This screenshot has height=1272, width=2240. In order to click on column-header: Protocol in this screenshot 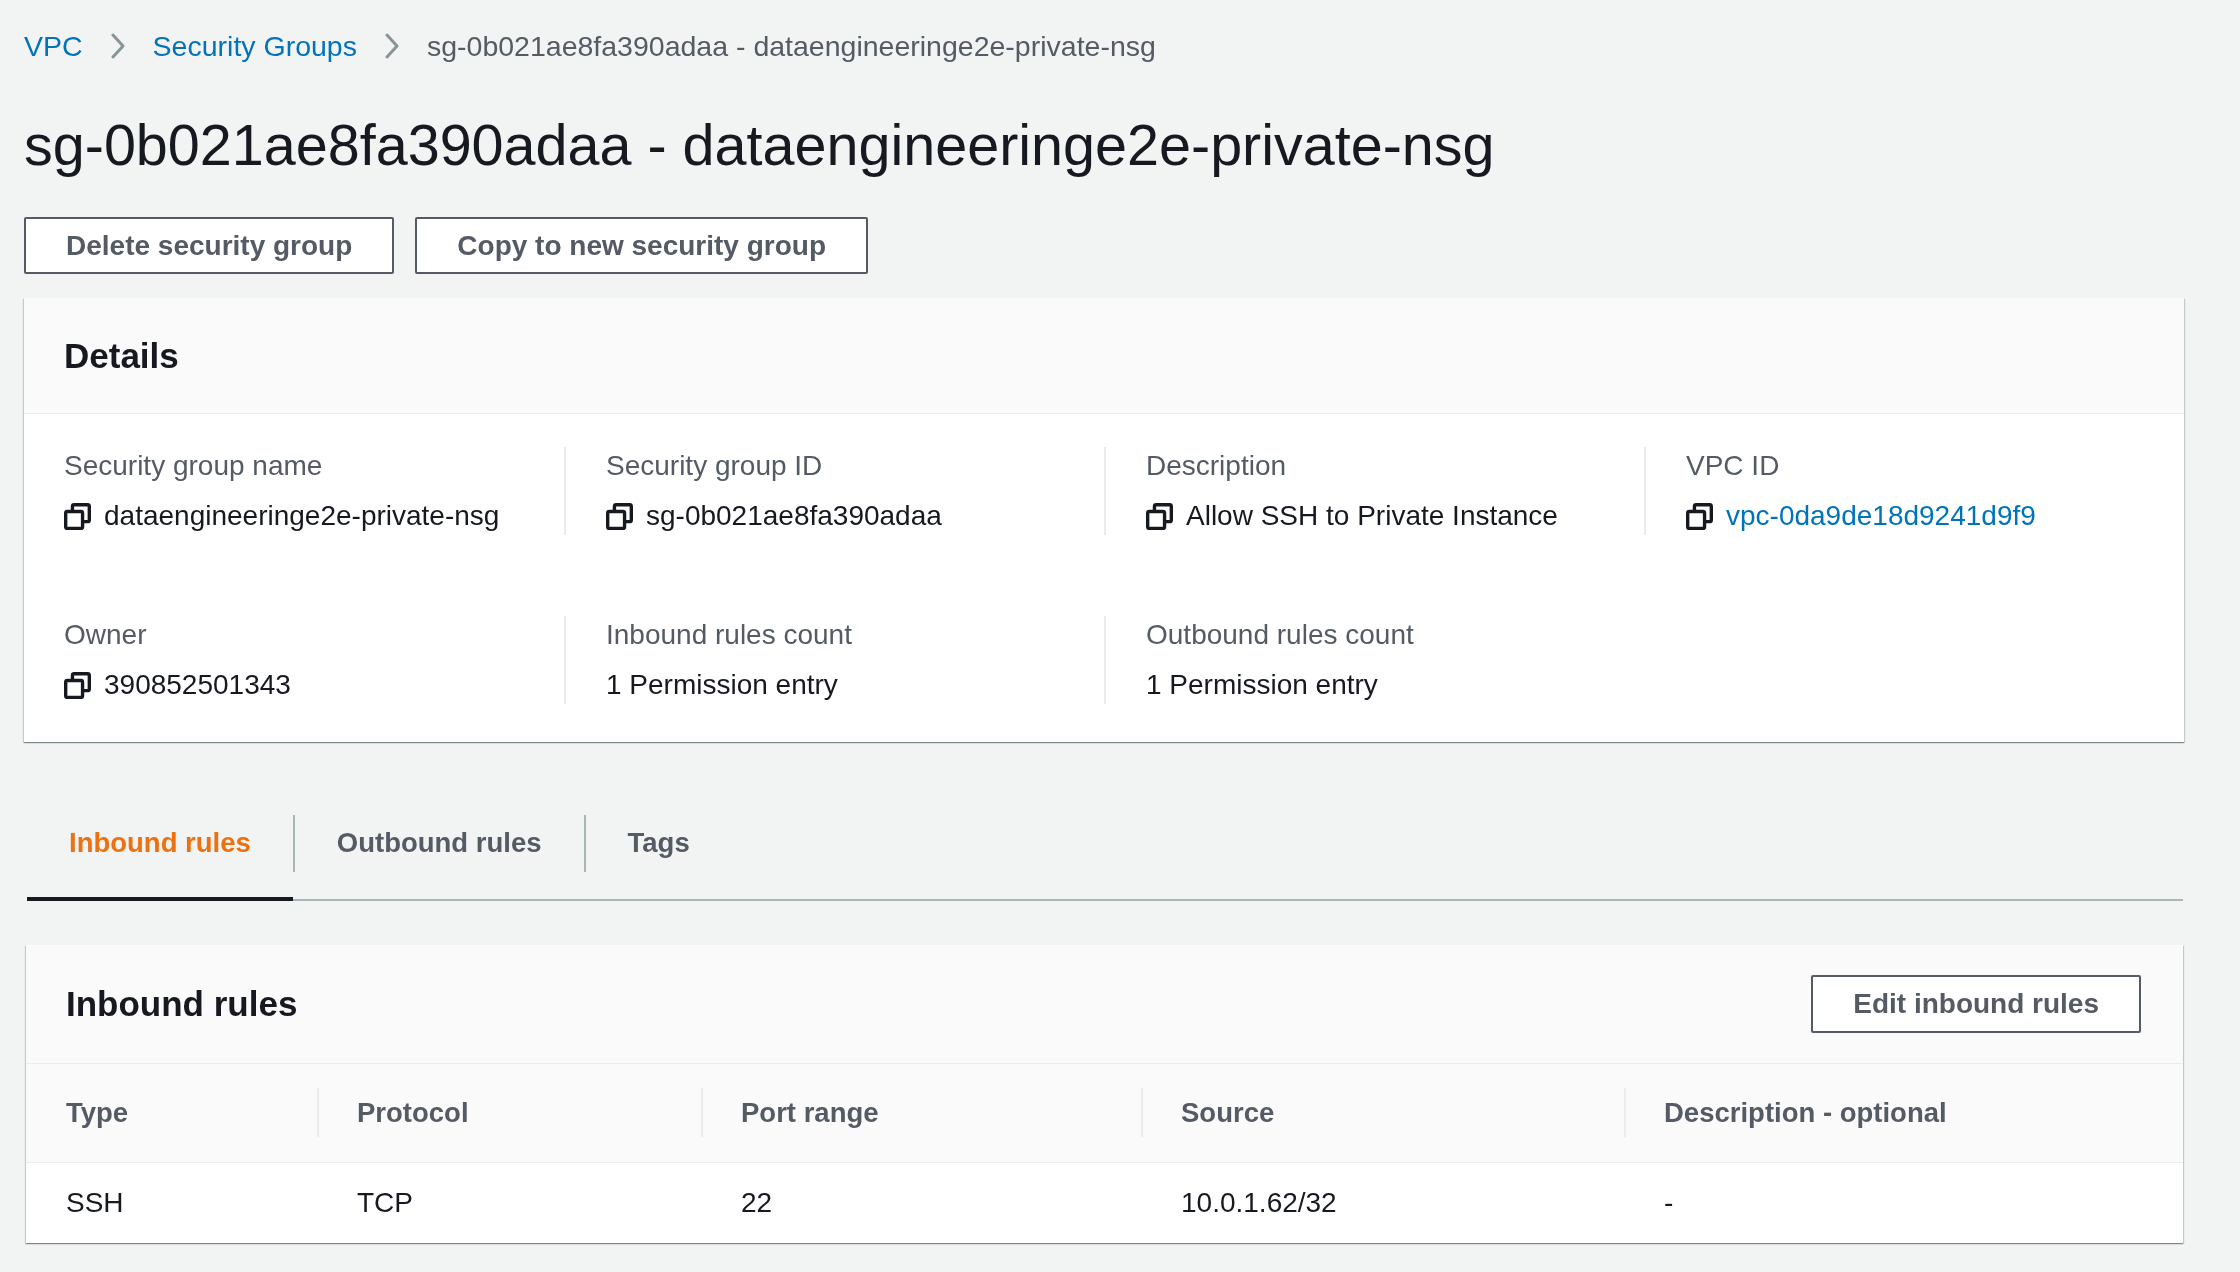, I will do `click(509, 1113)`.